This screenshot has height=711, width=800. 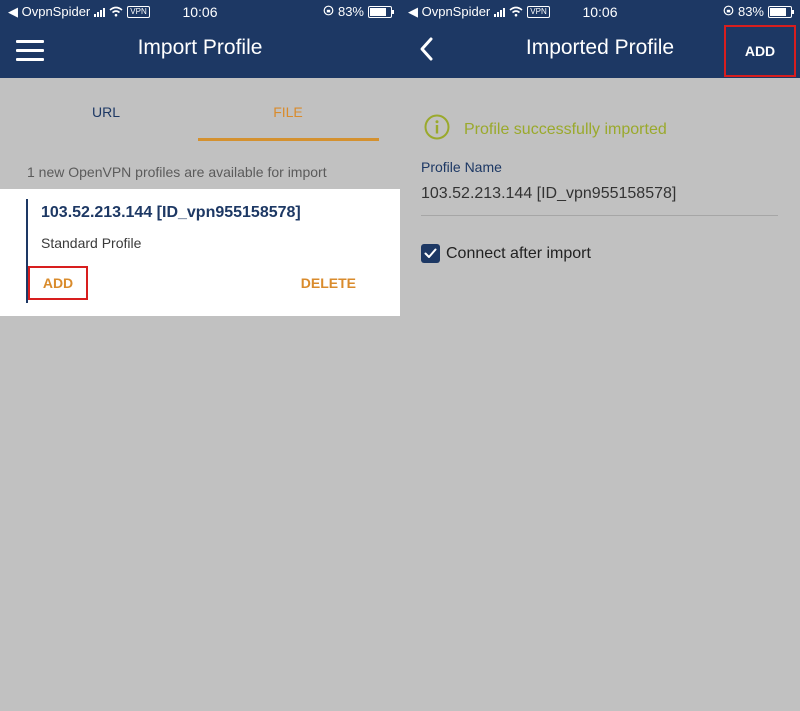 I want to click on success-message: Profile successfully imported, so click(x=545, y=129).